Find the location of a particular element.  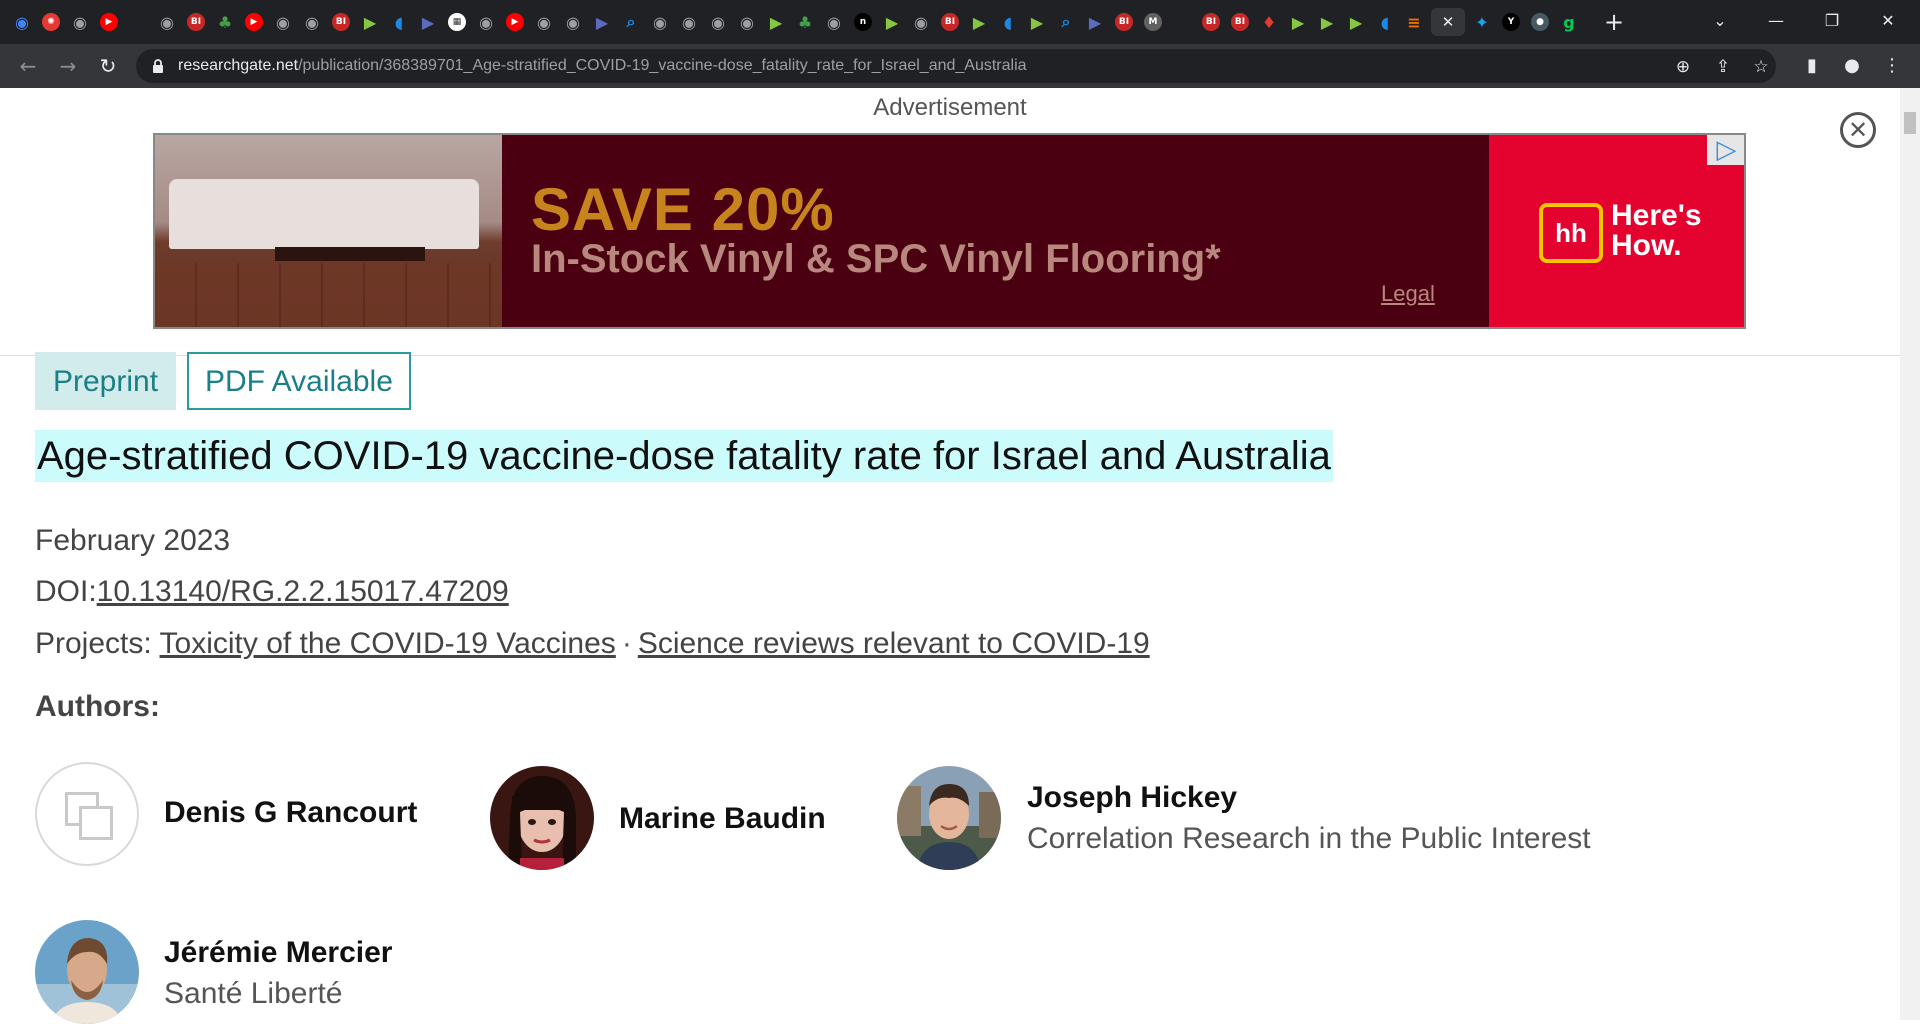

browser-tab: g is located at coordinates (1569, 22).